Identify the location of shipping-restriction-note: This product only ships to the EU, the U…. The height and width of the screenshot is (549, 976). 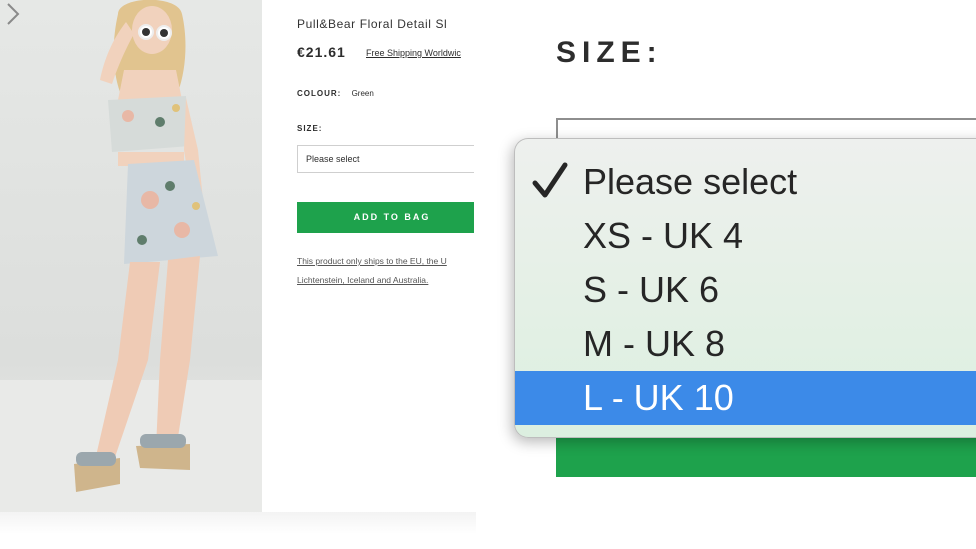
(385, 271).